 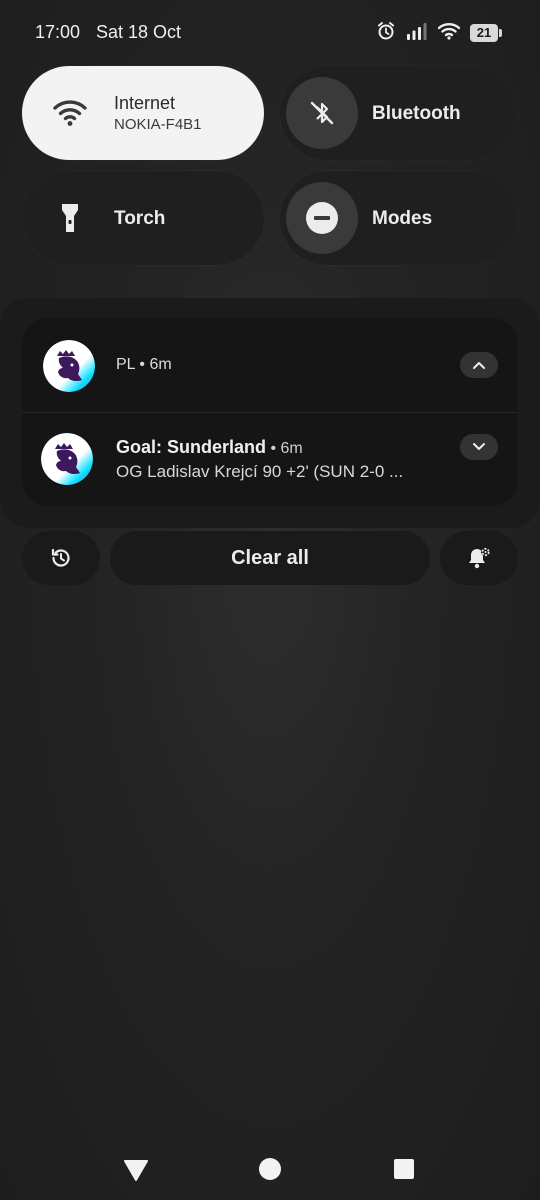 What do you see at coordinates (145, 103) in the screenshot?
I see `tile-internet-label: Internet` at bounding box center [145, 103].